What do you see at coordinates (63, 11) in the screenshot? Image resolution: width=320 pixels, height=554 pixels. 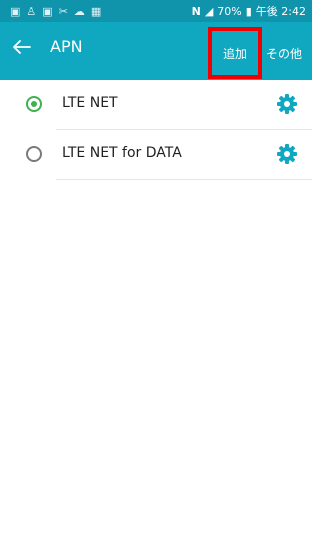 I see `tools-icon: ✂` at bounding box center [63, 11].